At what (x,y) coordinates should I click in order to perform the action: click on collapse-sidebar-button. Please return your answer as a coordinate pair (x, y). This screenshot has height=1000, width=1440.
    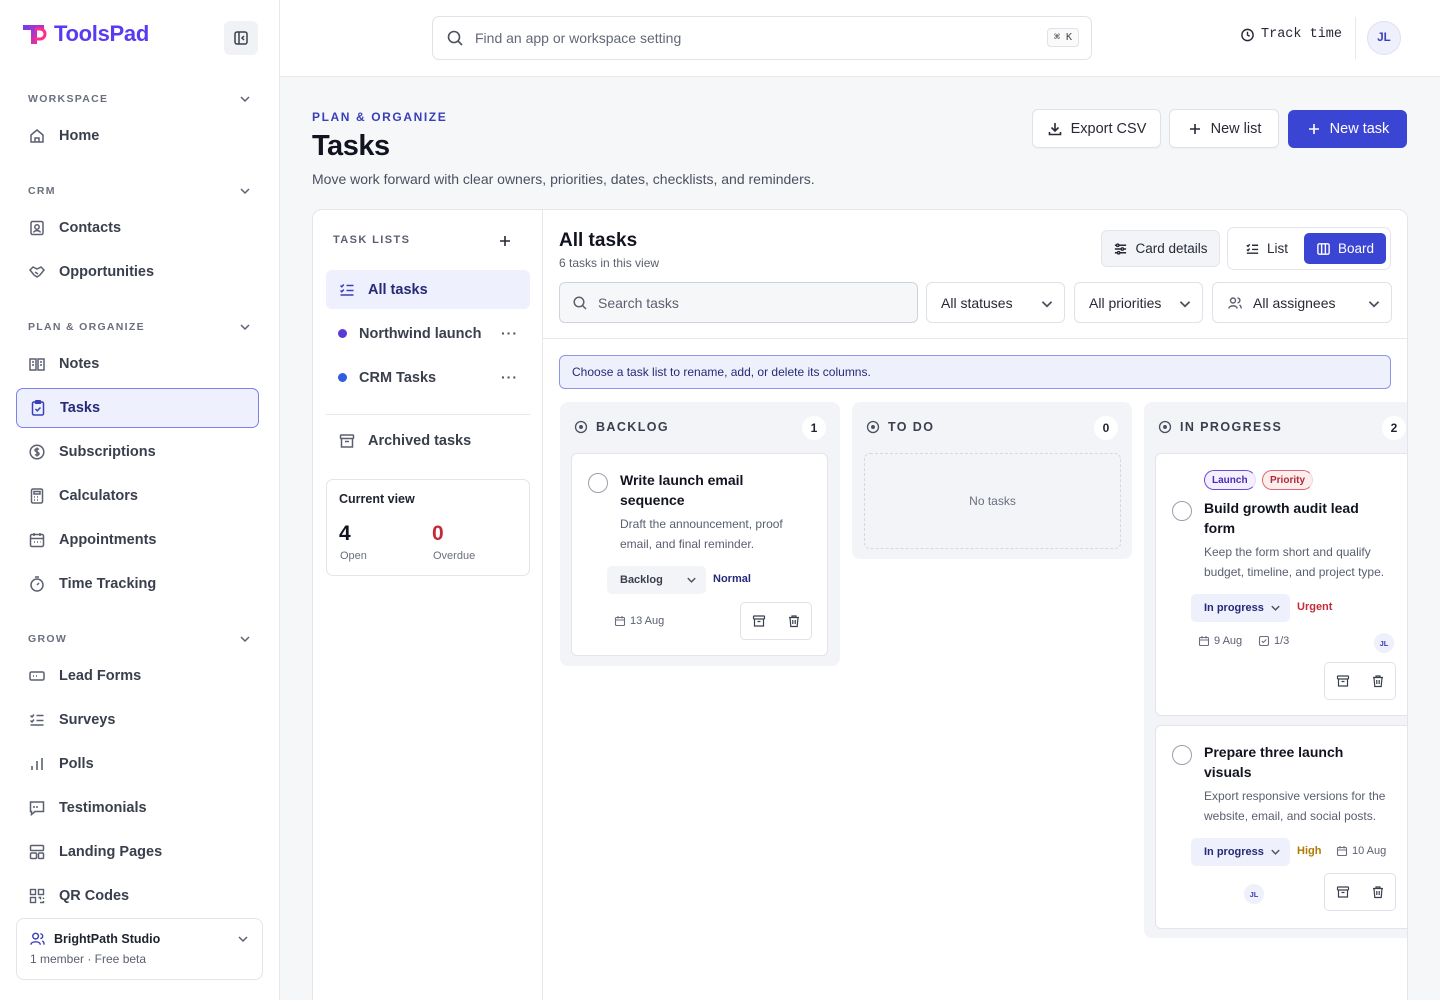
    Looking at the image, I should click on (241, 38).